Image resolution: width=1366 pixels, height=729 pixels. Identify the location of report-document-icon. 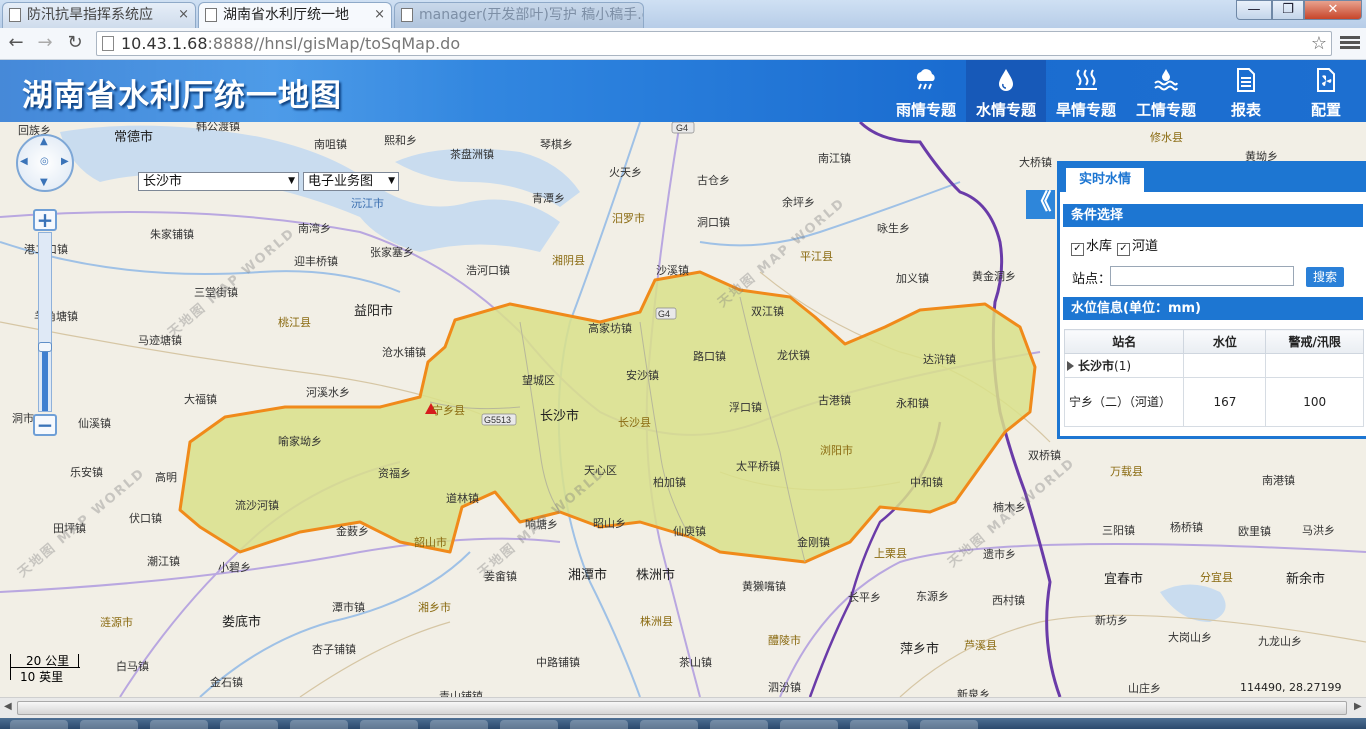
(1246, 80).